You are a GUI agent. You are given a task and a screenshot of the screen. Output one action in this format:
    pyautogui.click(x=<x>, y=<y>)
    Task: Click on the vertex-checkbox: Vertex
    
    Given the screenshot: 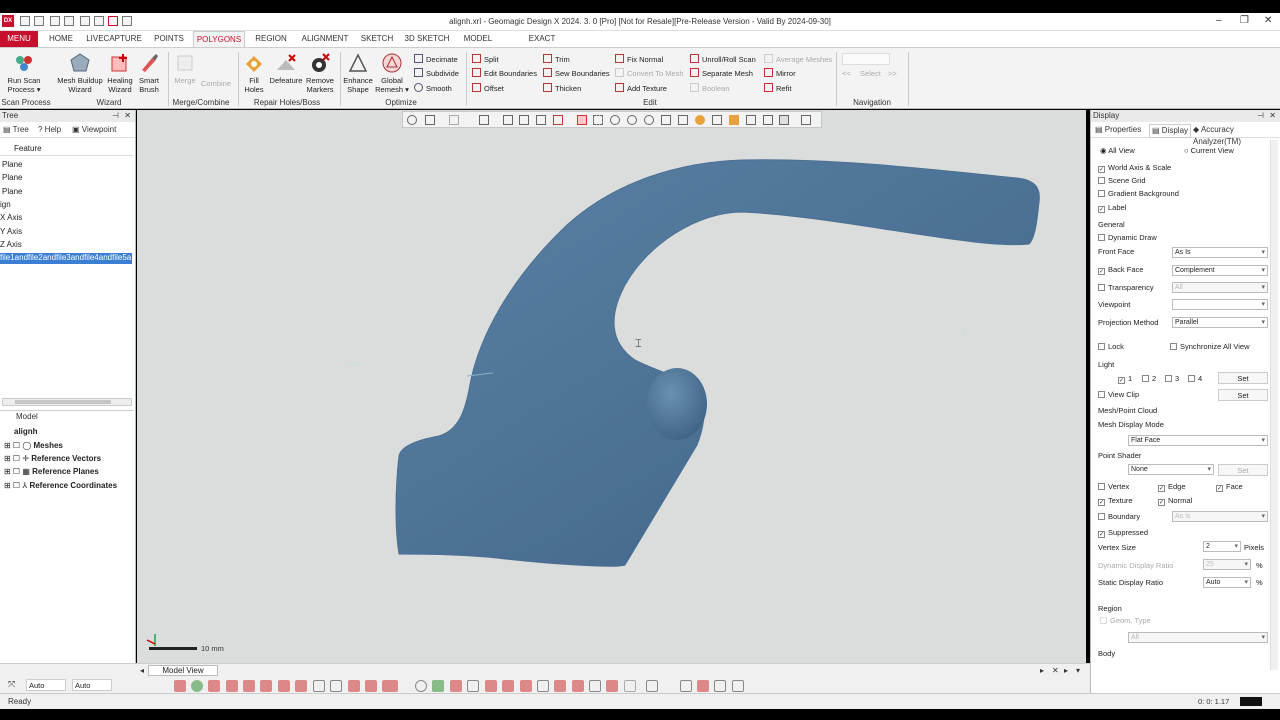 What is the action you would take?
    pyautogui.click(x=1113, y=486)
    